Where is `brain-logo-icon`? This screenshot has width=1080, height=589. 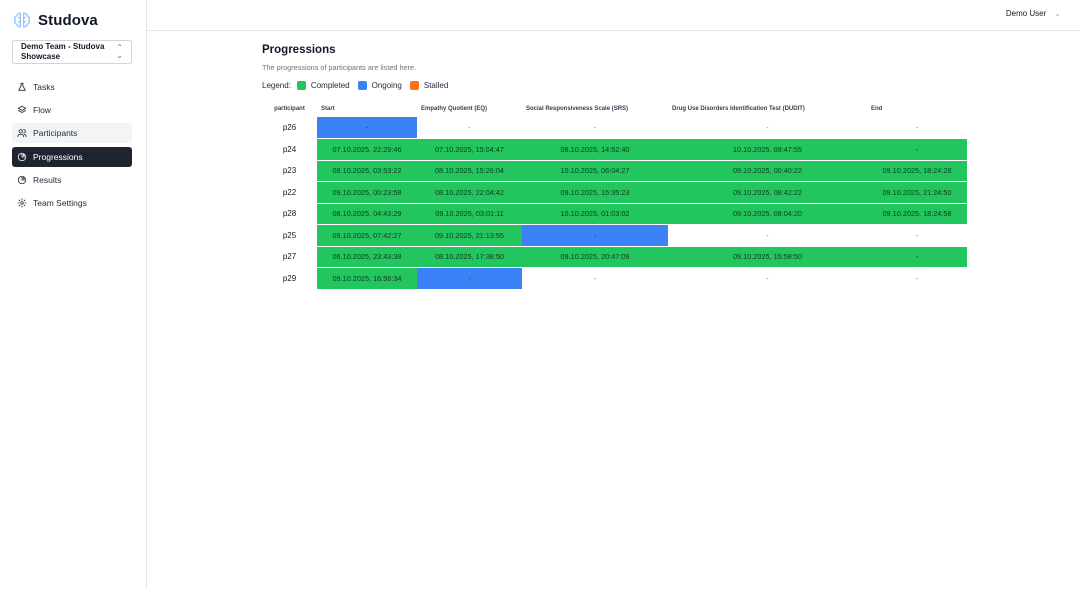 brain-logo-icon is located at coordinates (22, 20).